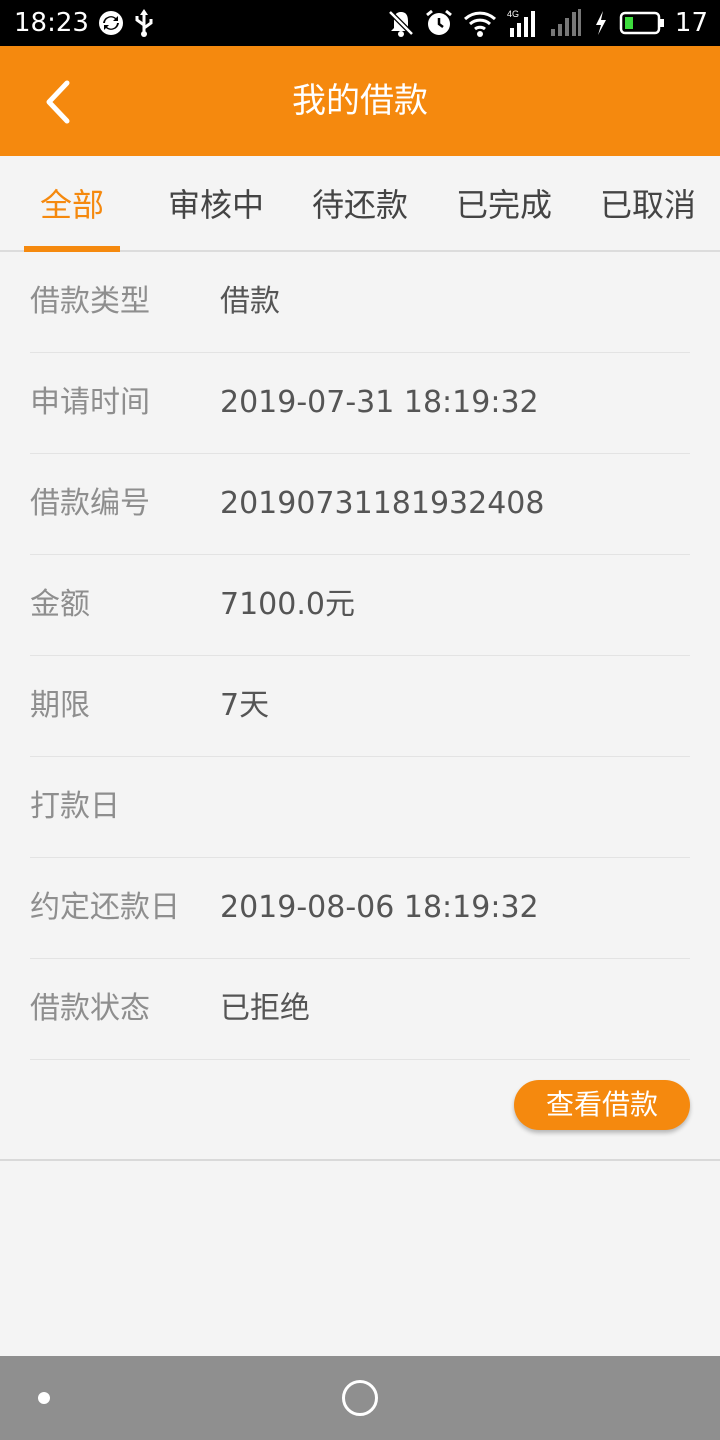 The image size is (720, 1440). I want to click on row-value: 2019-07-31 18:19:32, so click(379, 402).